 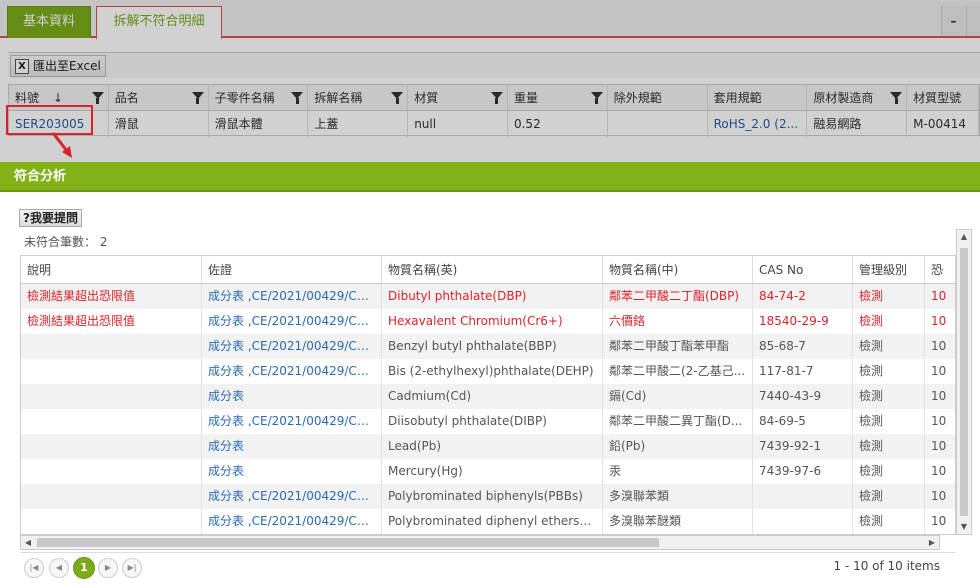 I want to click on col-cas-no: CAS No, so click(x=803, y=269).